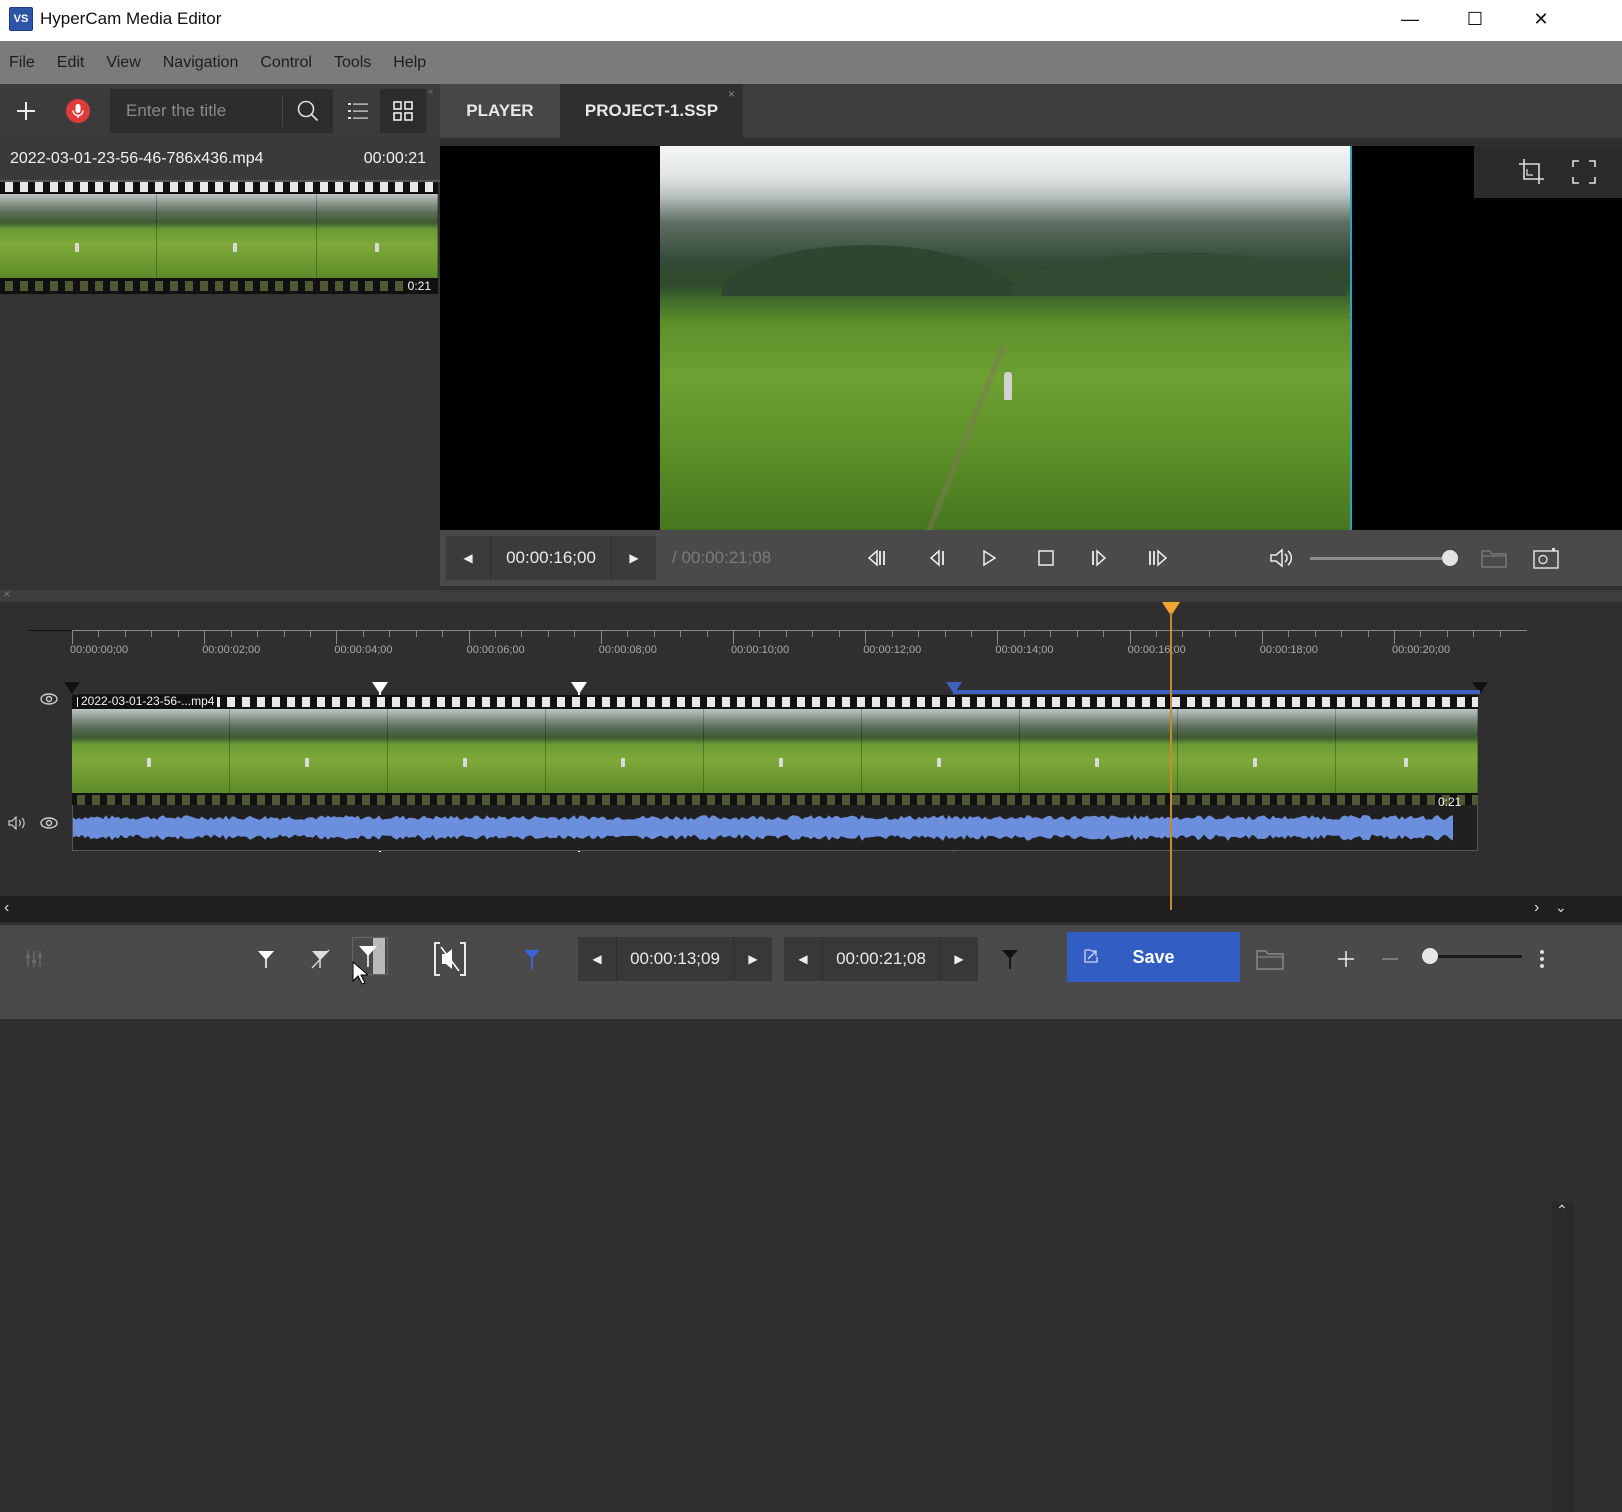 The height and width of the screenshot is (1512, 1622). I want to click on scroll-right-icon: ›, so click(1536, 908).